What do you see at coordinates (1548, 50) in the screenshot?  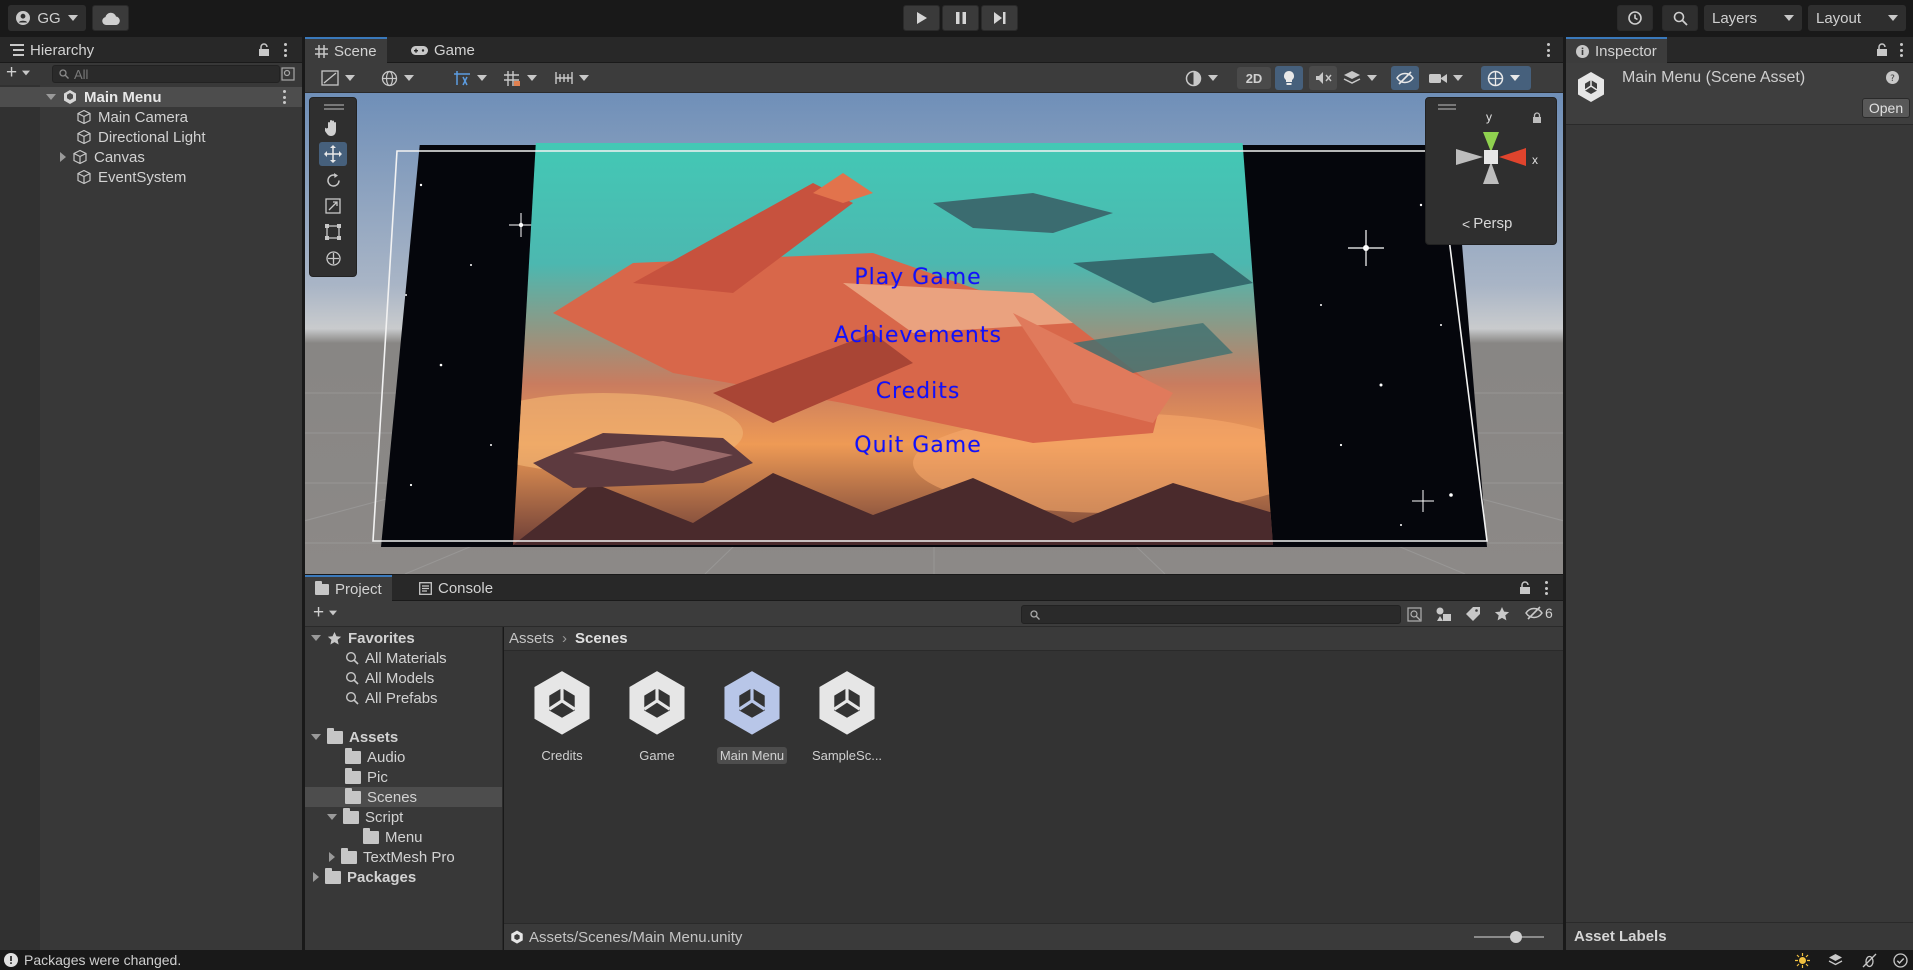 I see `scene-menu-icon` at bounding box center [1548, 50].